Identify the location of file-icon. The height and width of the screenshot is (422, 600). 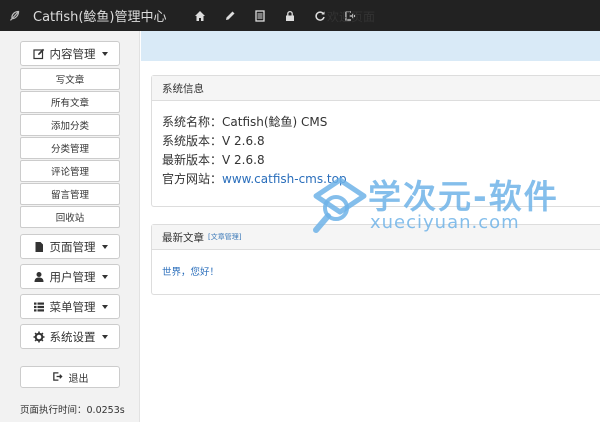
(39, 247).